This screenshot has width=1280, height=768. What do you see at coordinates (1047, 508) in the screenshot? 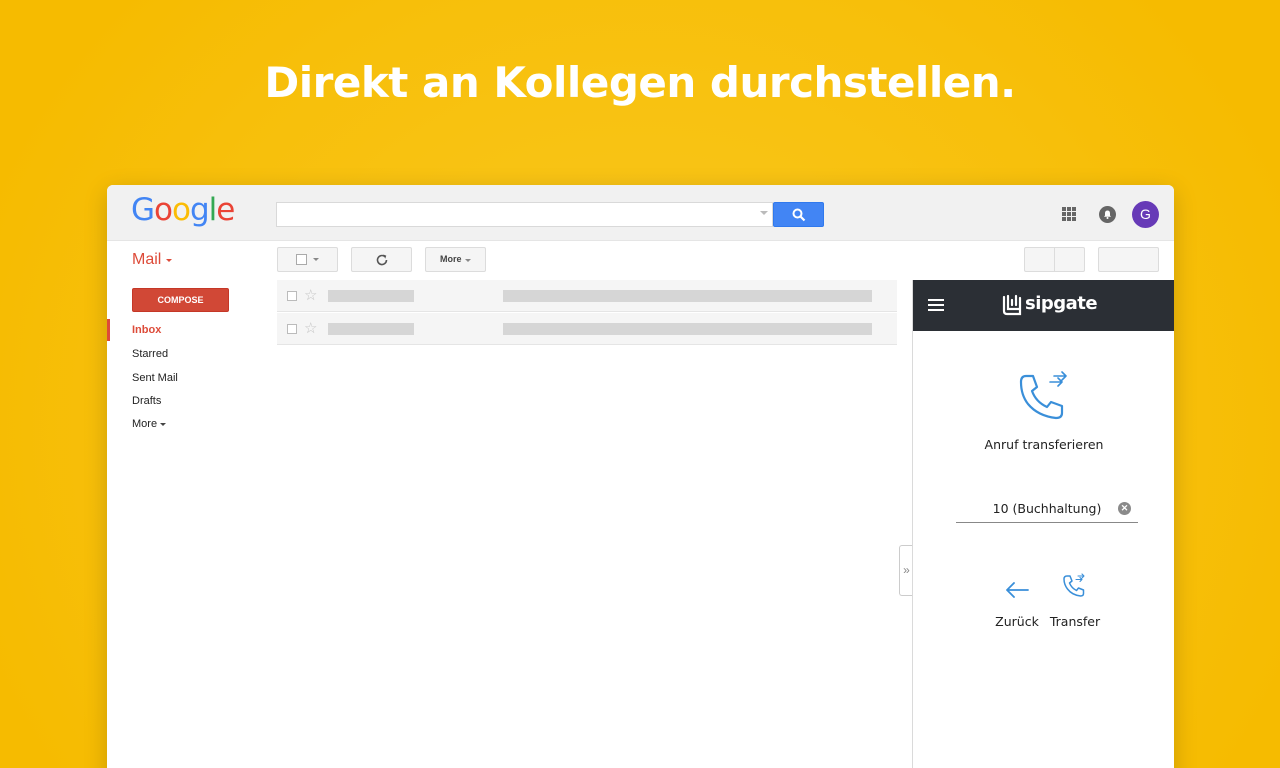
I see `transfer-target-value: 10 (Buchhaltung)` at bounding box center [1047, 508].